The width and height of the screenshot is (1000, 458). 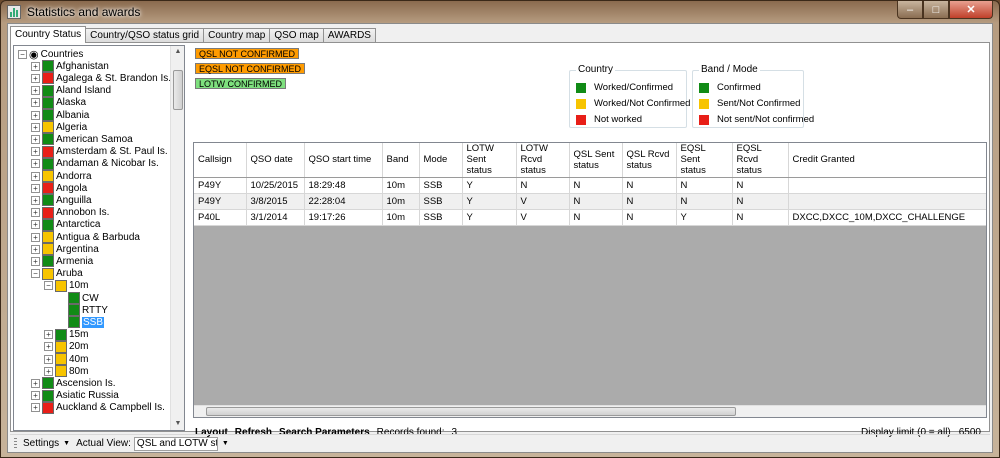 What do you see at coordinates (910, 10) in the screenshot?
I see `minimize-button: –` at bounding box center [910, 10].